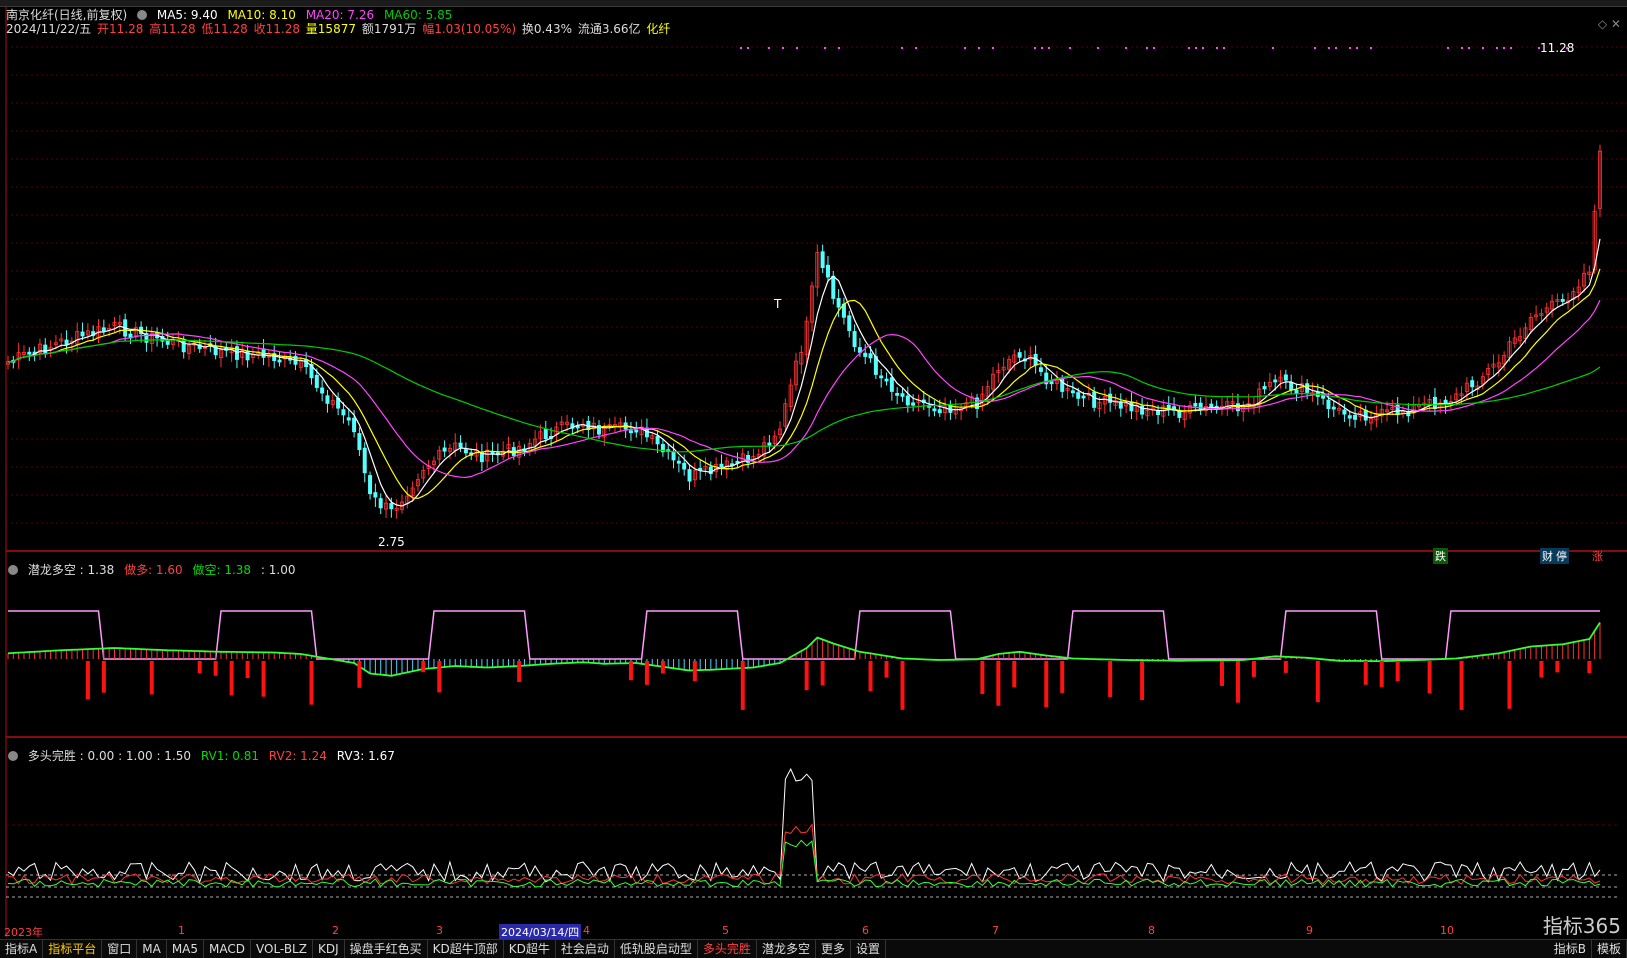  I want to click on x-label-cursor-date: 2024/03/14/四, so click(540, 932).